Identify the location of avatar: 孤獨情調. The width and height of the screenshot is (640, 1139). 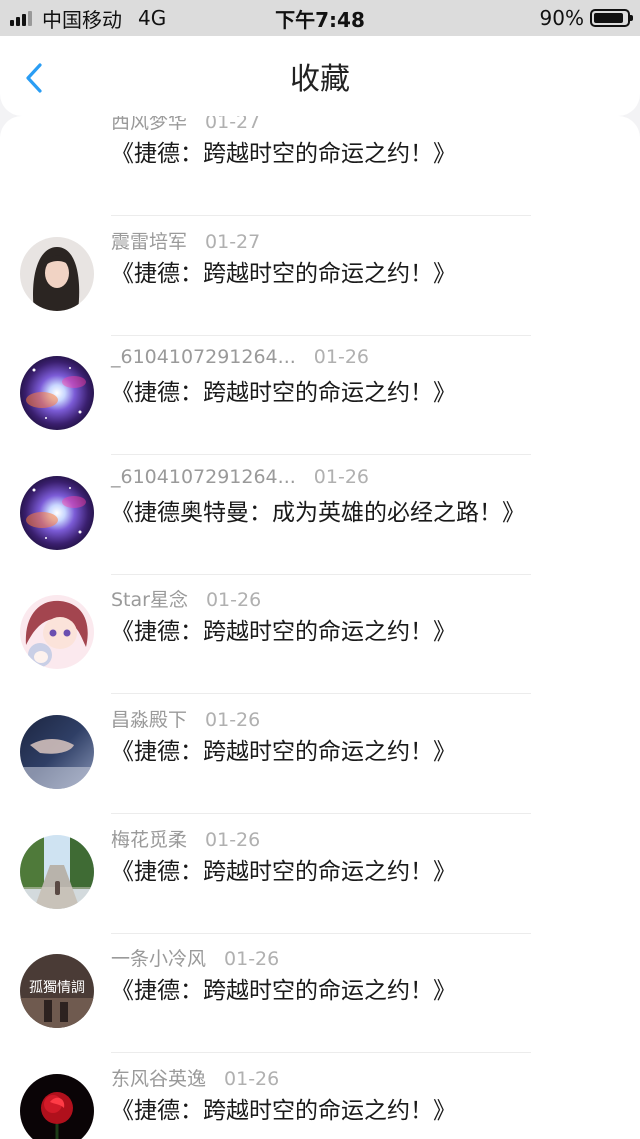
(57, 991).